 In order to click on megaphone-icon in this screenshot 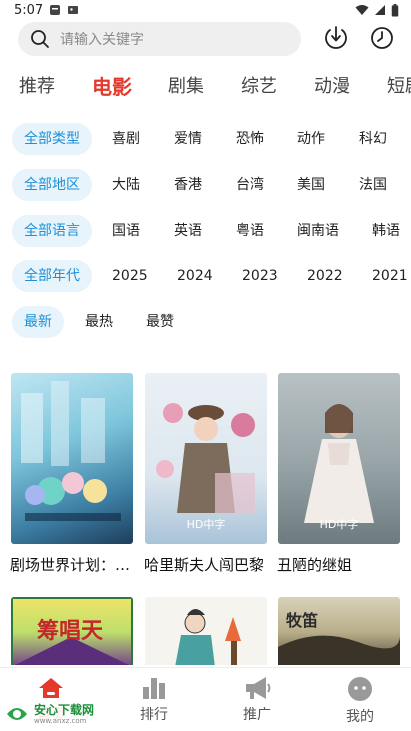, I will do `click(258, 688)`.